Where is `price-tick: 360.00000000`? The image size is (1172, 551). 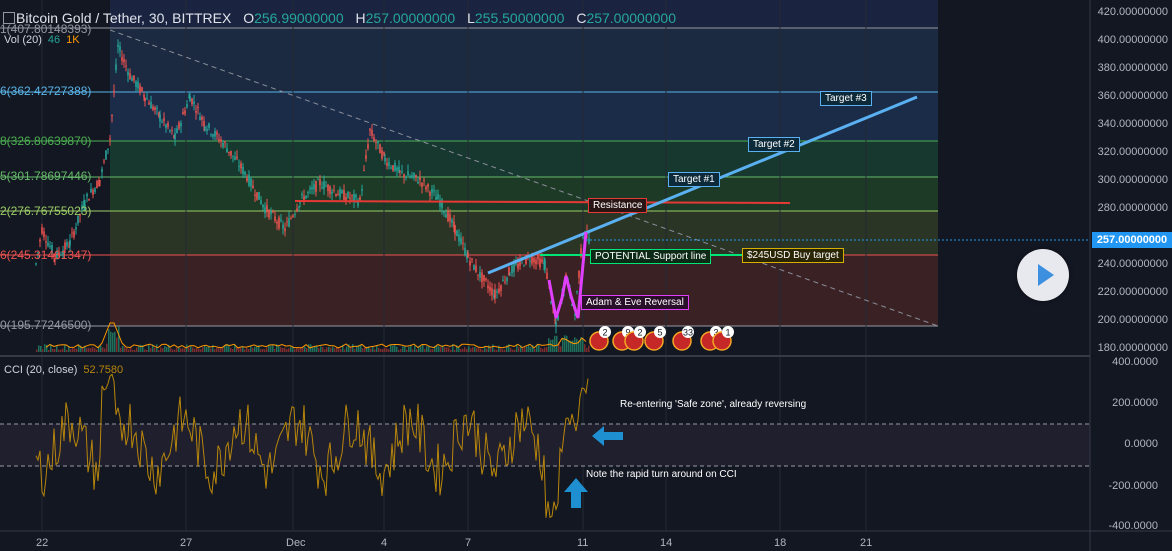 price-tick: 360.00000000 is located at coordinates (1132, 96).